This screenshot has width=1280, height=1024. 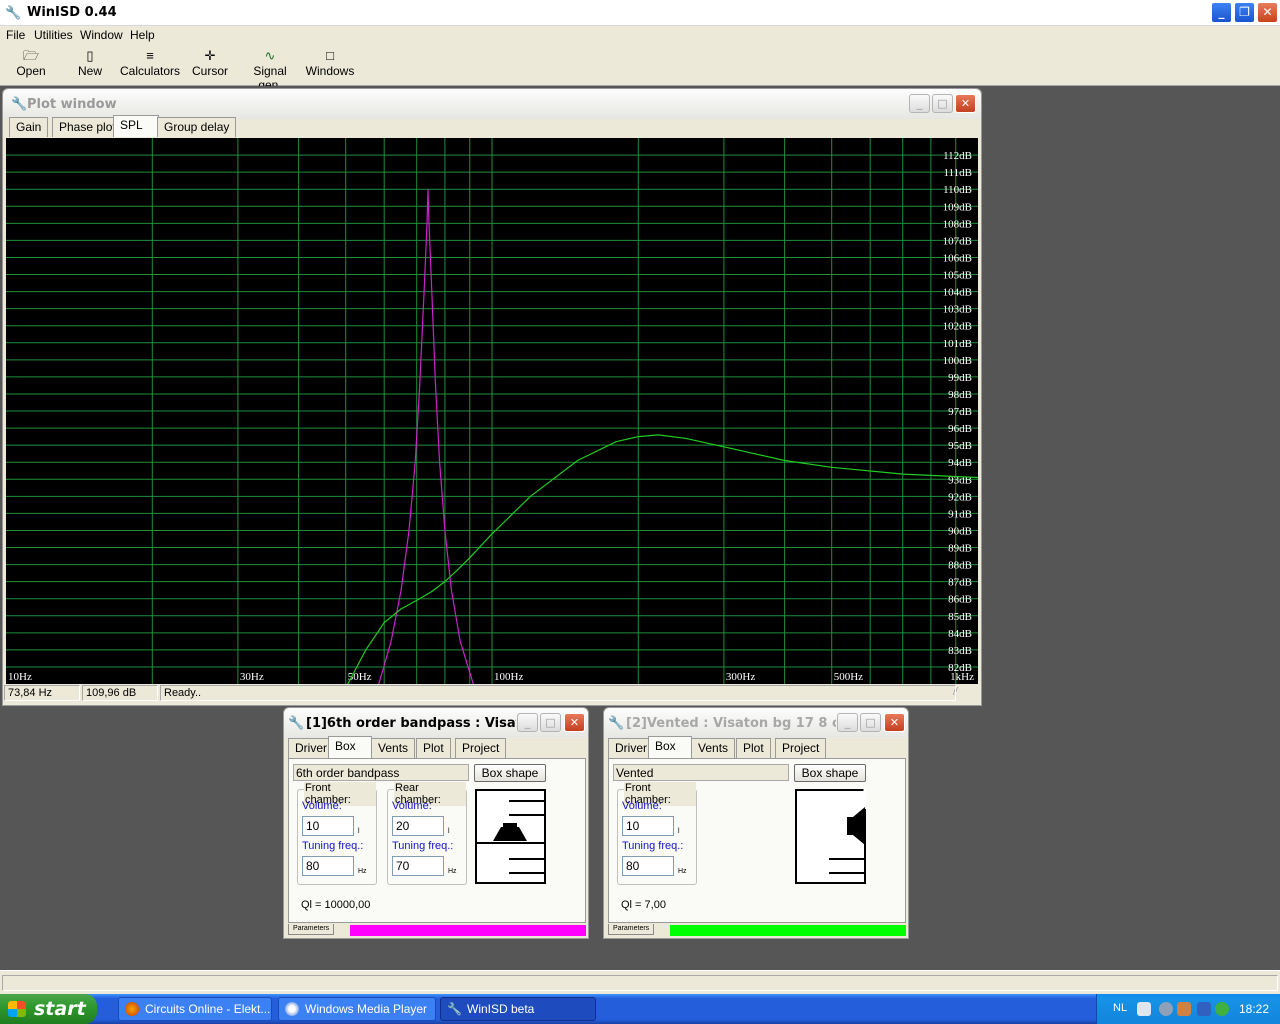 What do you see at coordinates (518, 1009) in the screenshot?
I see `task-winisd: 🔧 WinISD beta` at bounding box center [518, 1009].